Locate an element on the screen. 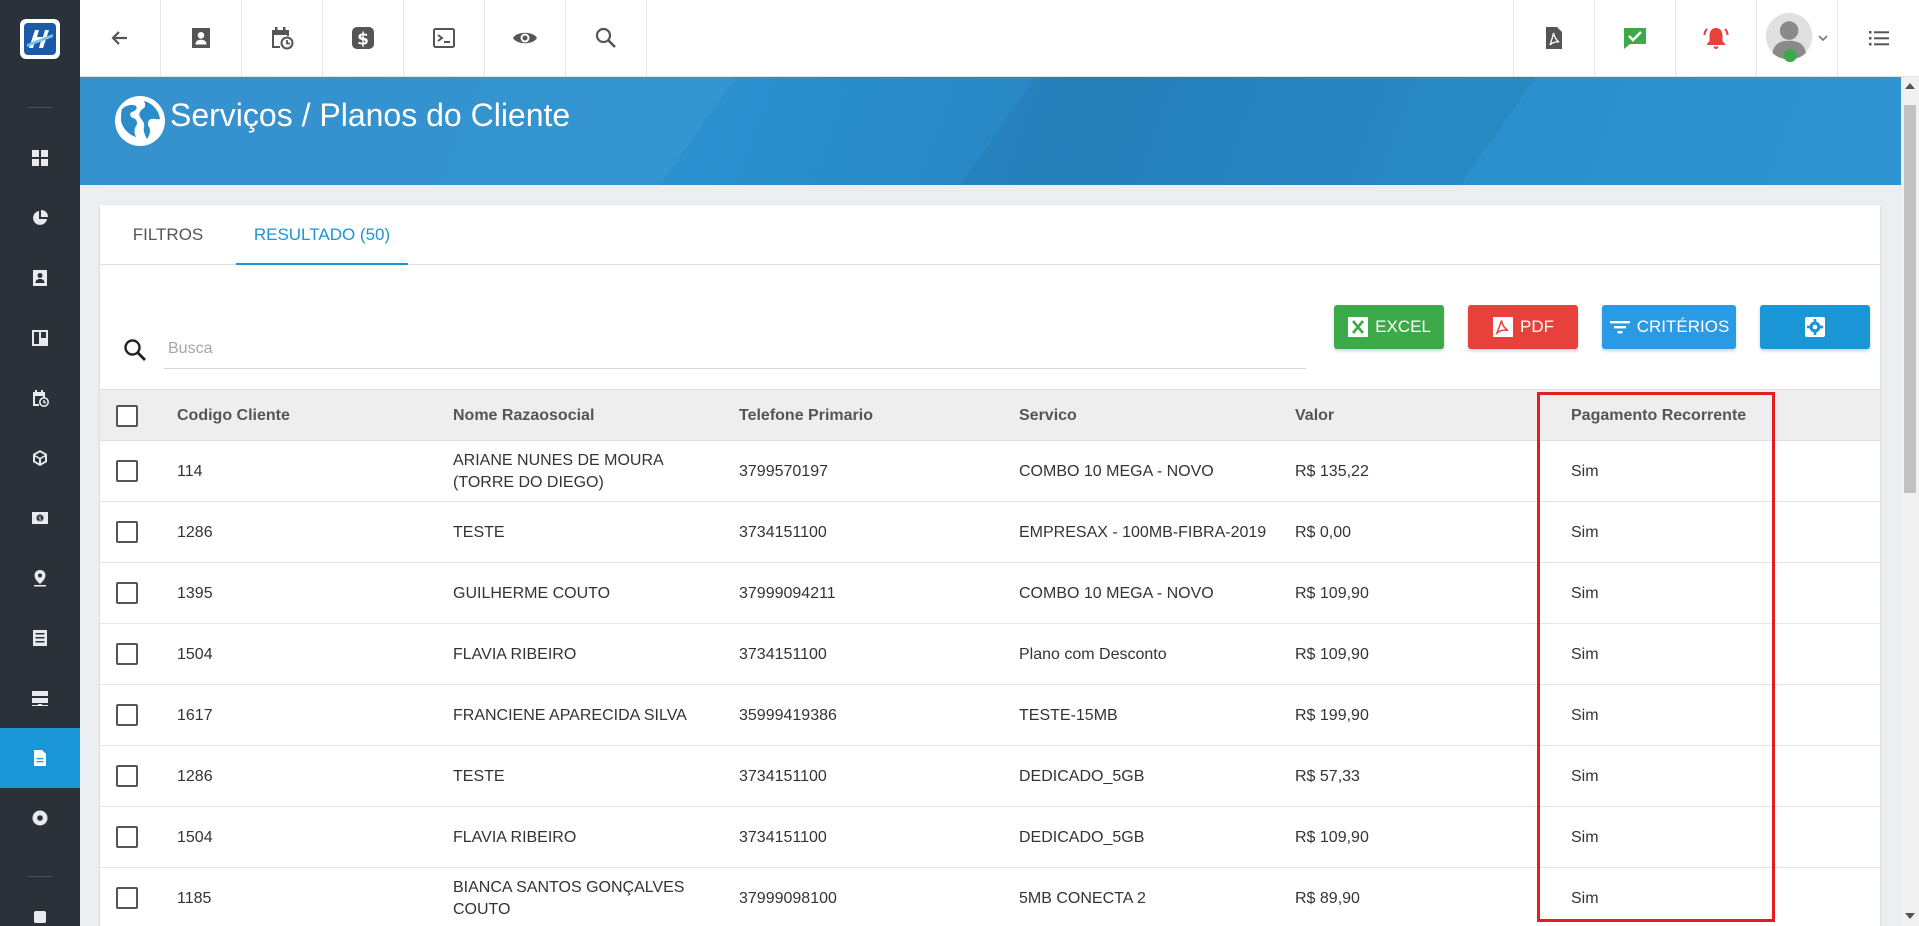  tab-filtros: FILTROS is located at coordinates (168, 235).